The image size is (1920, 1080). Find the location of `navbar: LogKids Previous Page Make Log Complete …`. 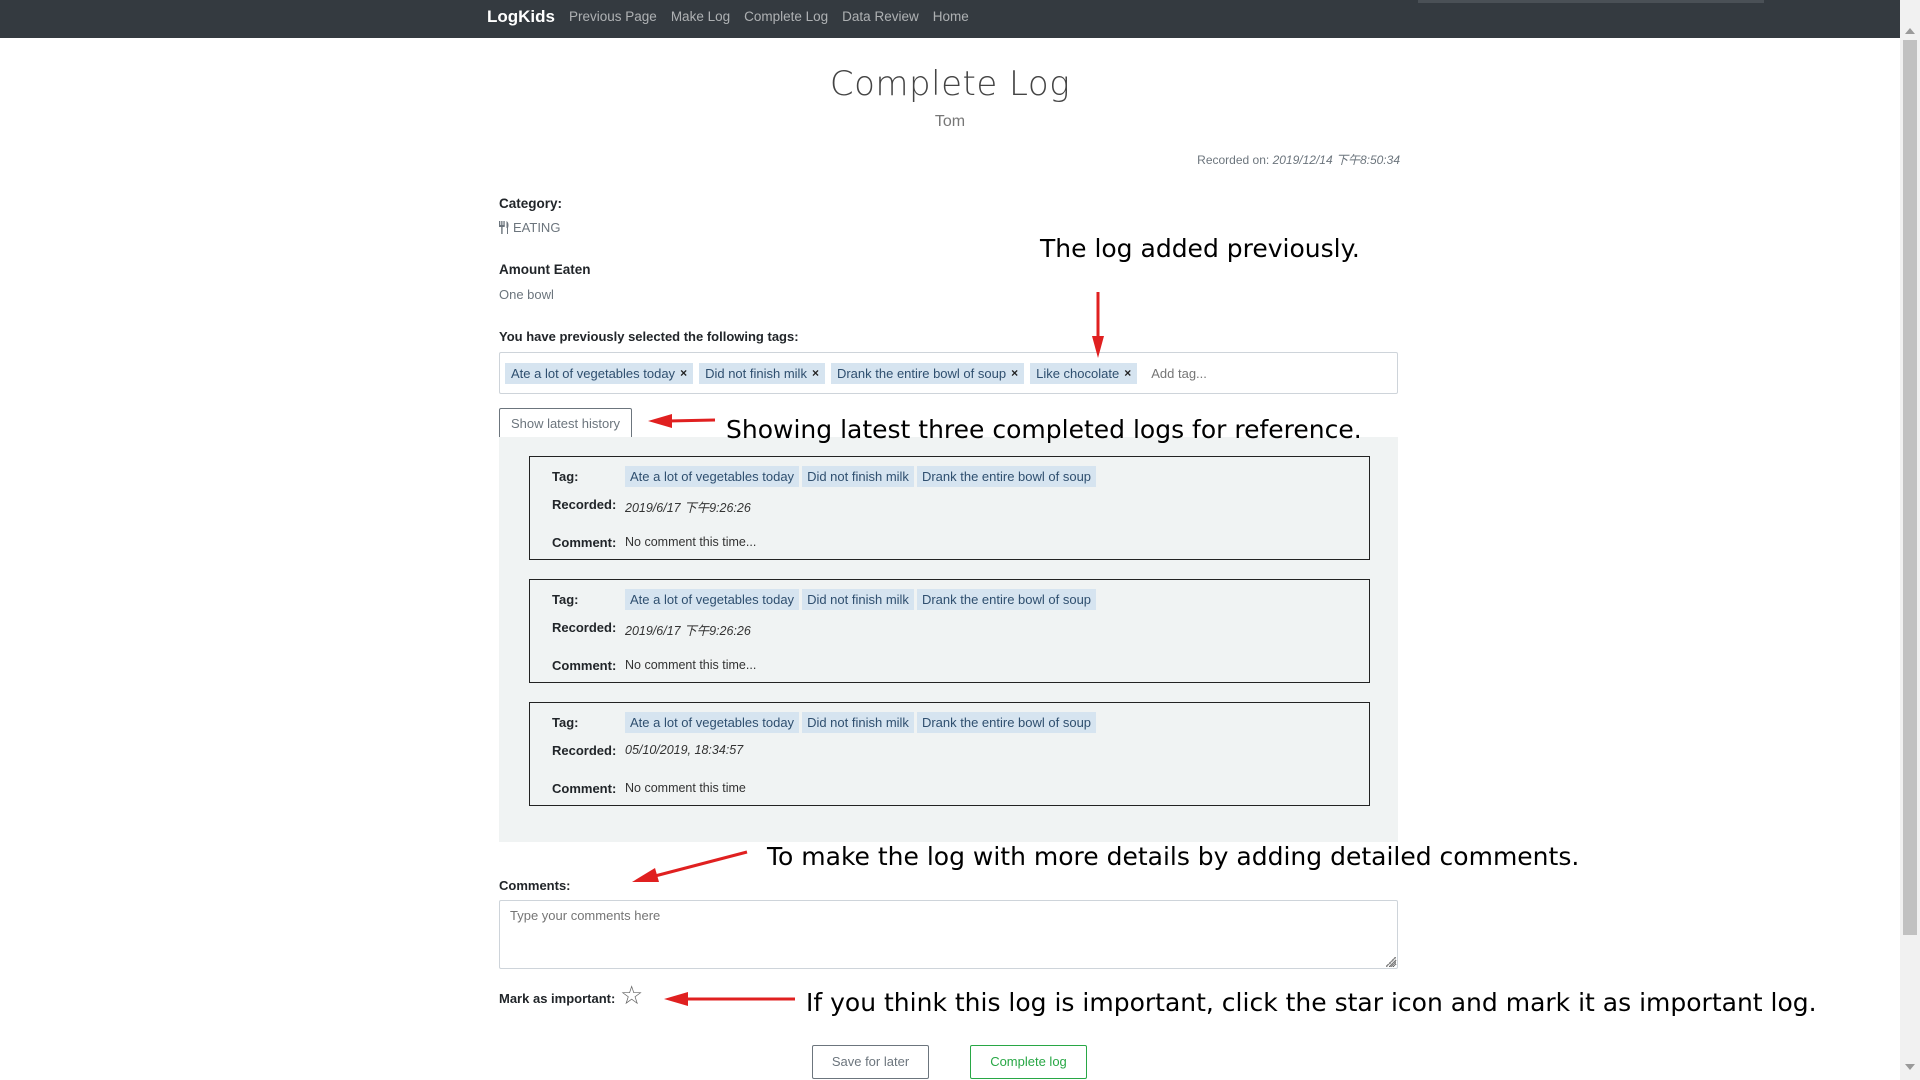

navbar: LogKids Previous Page Make Log Complete … is located at coordinates (950, 19).